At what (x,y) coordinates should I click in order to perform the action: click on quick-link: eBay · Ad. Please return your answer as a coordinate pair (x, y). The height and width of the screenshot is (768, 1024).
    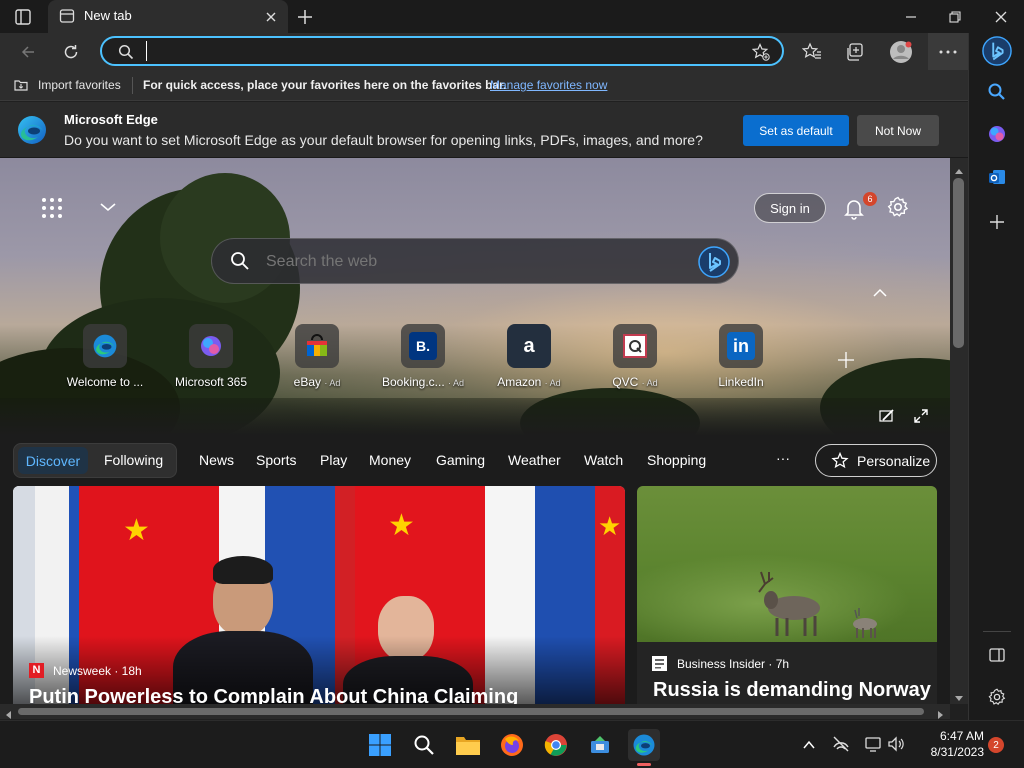
    Looking at the image, I should click on (317, 356).